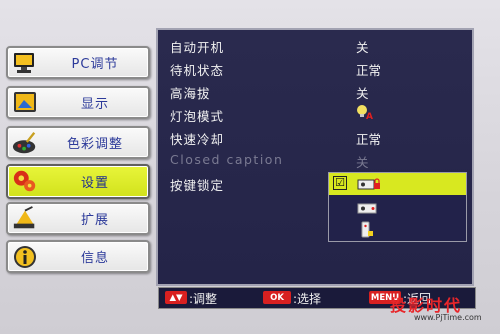 Image resolution: width=500 pixels, height=334 pixels. Describe the element at coordinates (94, 144) in the screenshot. I see `sidebar-item-label: 色彩调整` at that location.